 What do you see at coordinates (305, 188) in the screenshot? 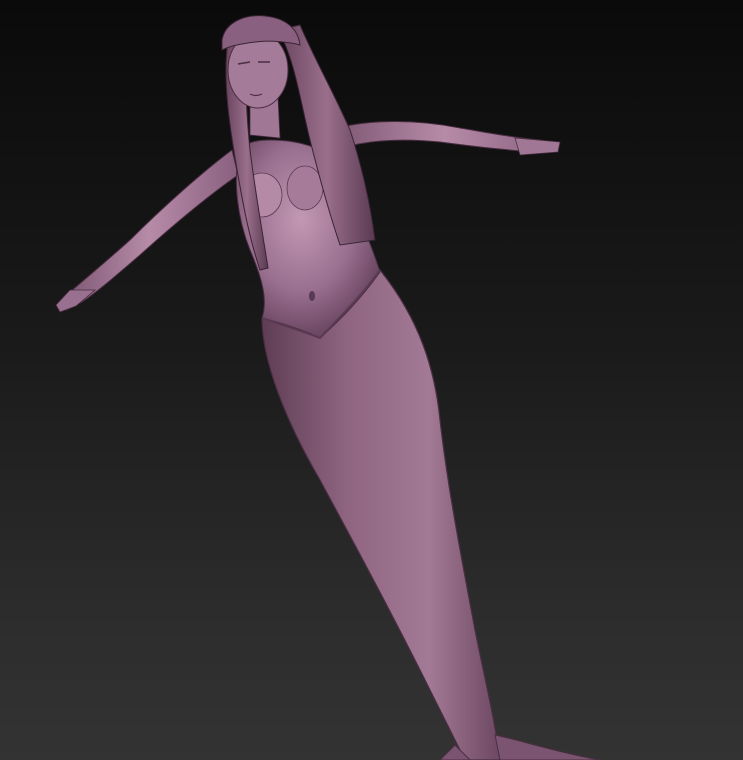
I see `chest-right` at bounding box center [305, 188].